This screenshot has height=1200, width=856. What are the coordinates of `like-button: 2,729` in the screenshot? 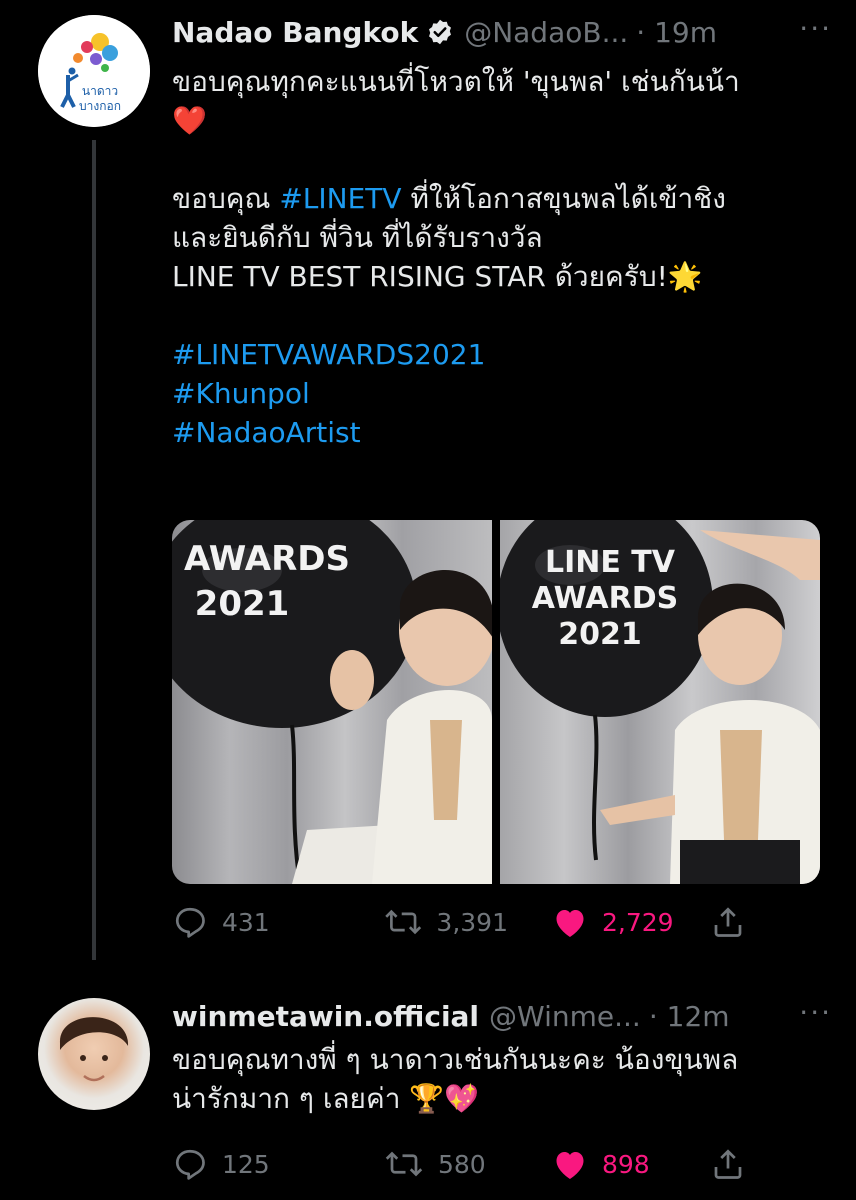 It's located at (632, 922).